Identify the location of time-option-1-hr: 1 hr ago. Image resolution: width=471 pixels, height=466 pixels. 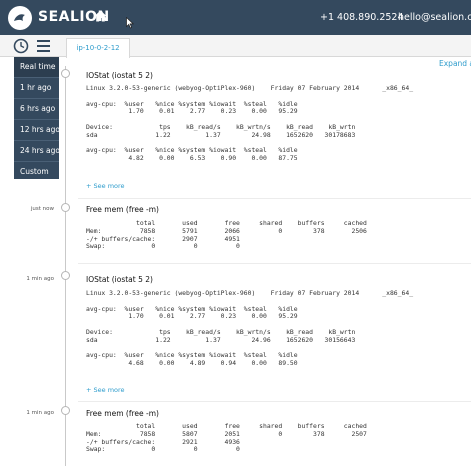
(36, 88).